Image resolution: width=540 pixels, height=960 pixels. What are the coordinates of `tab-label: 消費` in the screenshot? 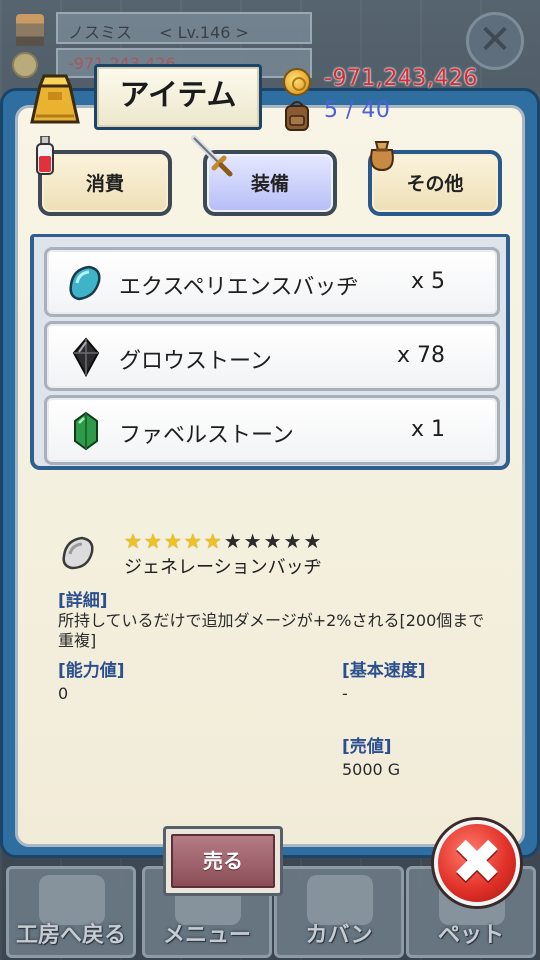 It's located at (104, 184).